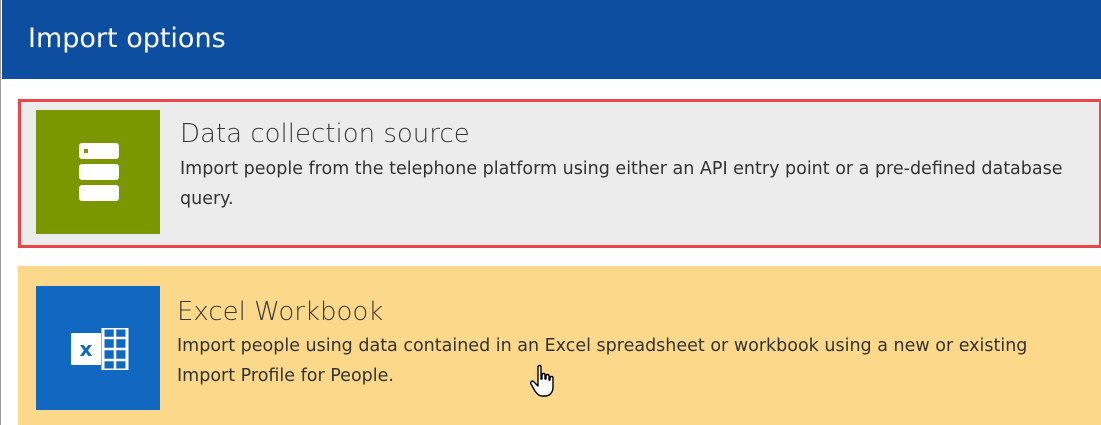 This screenshot has height=425, width=1101. What do you see at coordinates (325, 134) in the screenshot?
I see `option-title: Data collection source` at bounding box center [325, 134].